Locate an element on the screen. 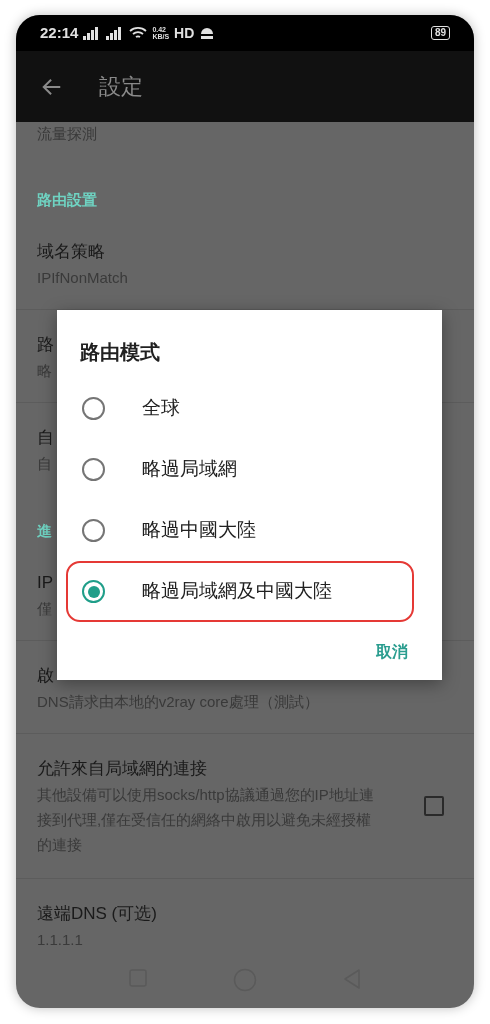 The width and height of the screenshot is (490, 1024). wifi-icon is located at coordinates (138, 33).